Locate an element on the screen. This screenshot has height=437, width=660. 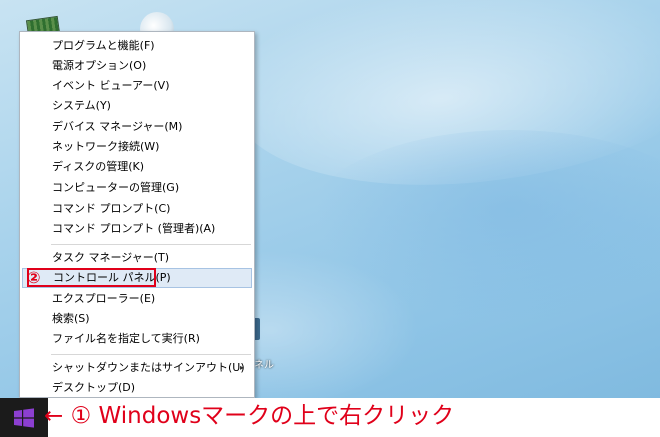
start-button is located at coordinates (24, 417).